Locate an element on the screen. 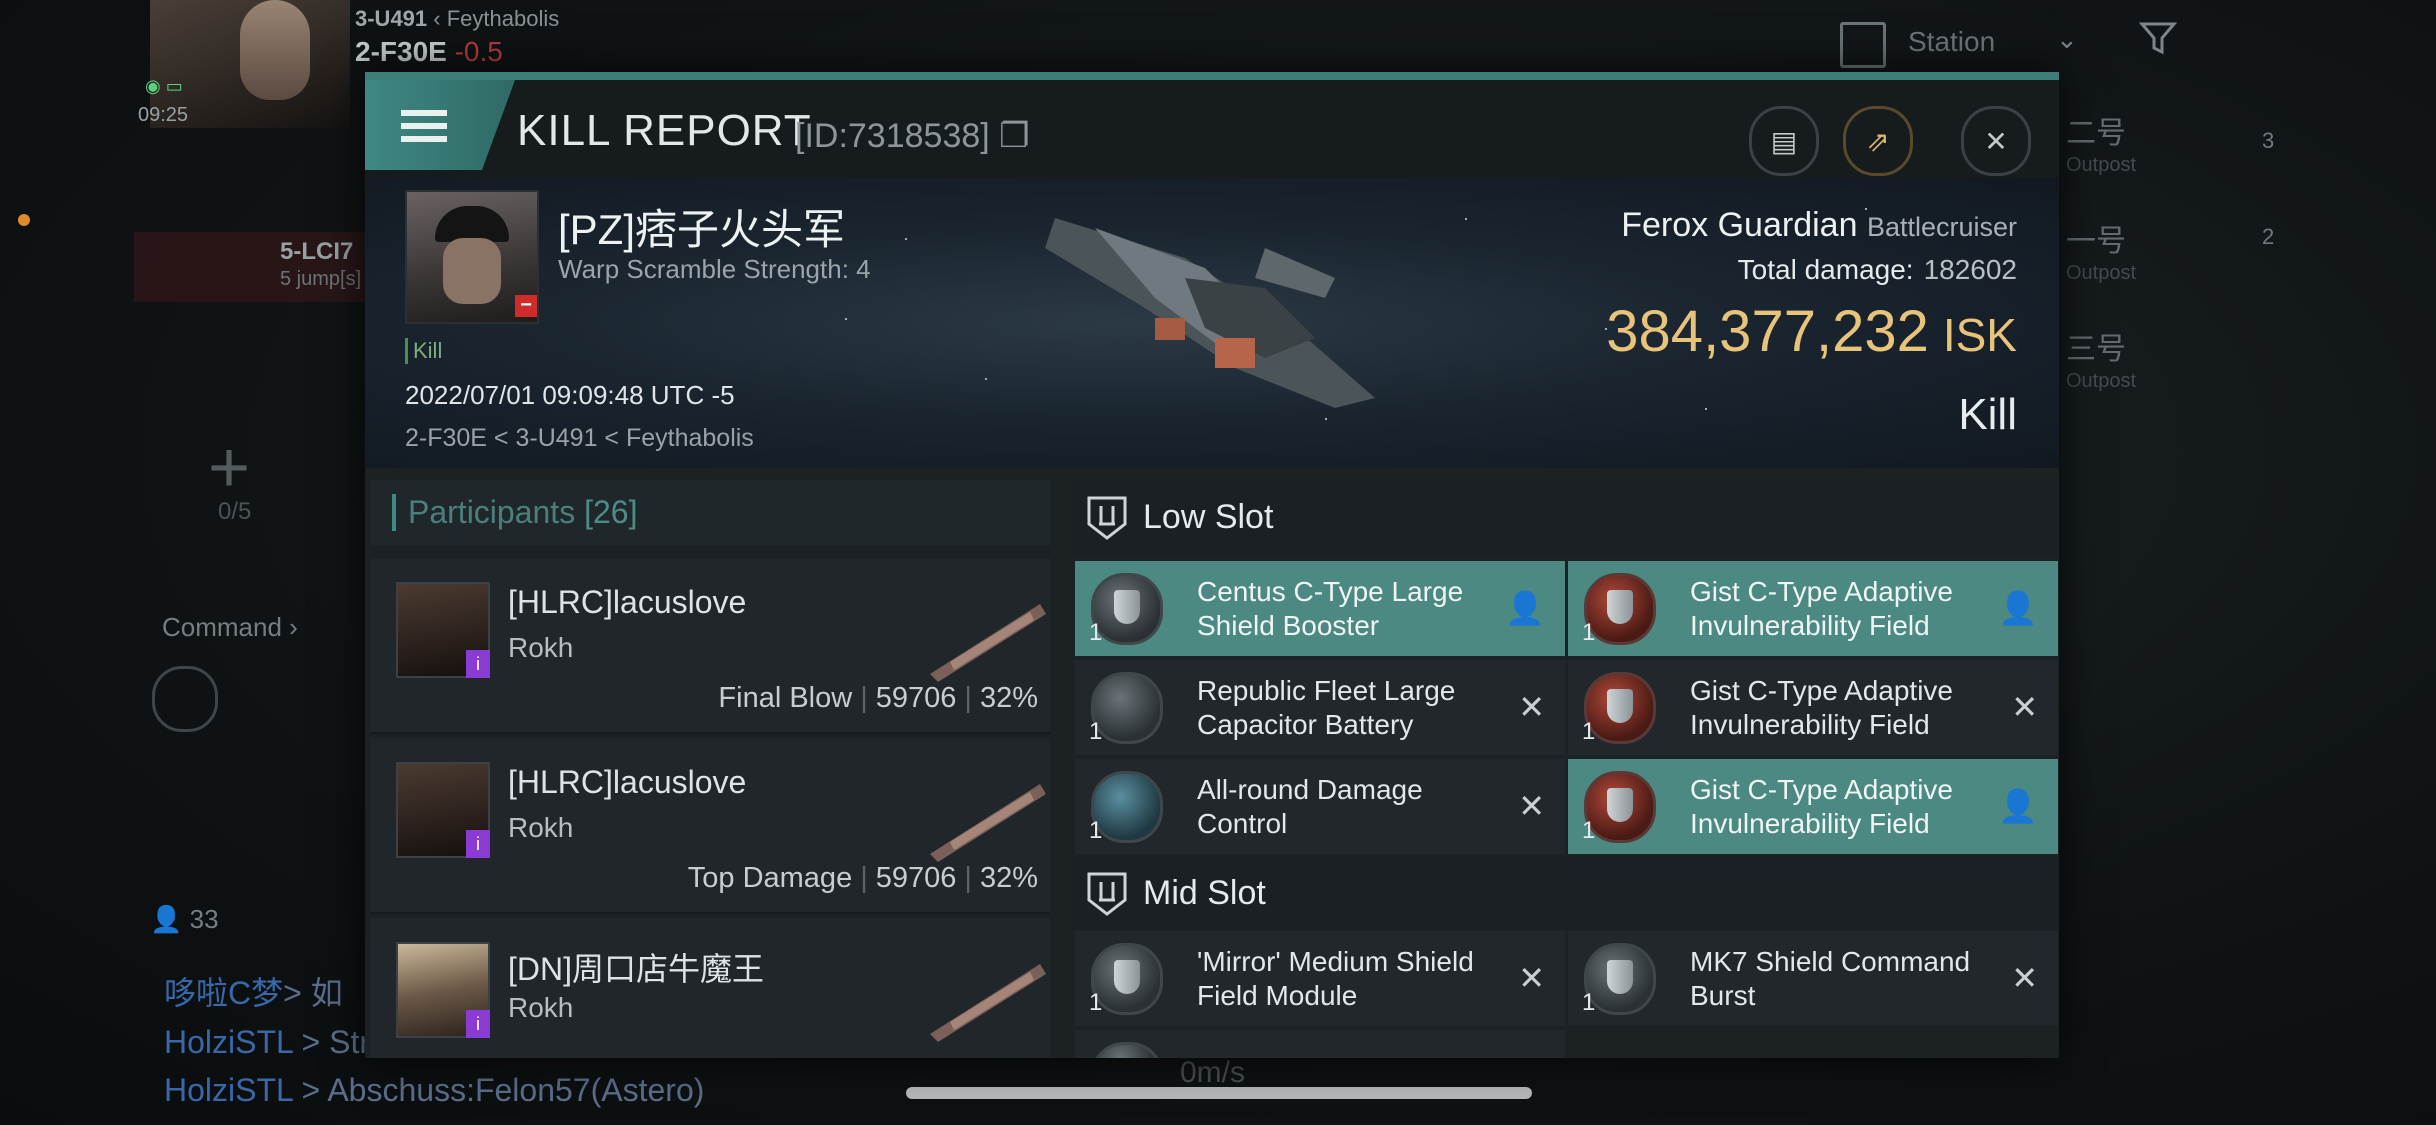  modal-title: KILL REPORT is located at coordinates (664, 130).